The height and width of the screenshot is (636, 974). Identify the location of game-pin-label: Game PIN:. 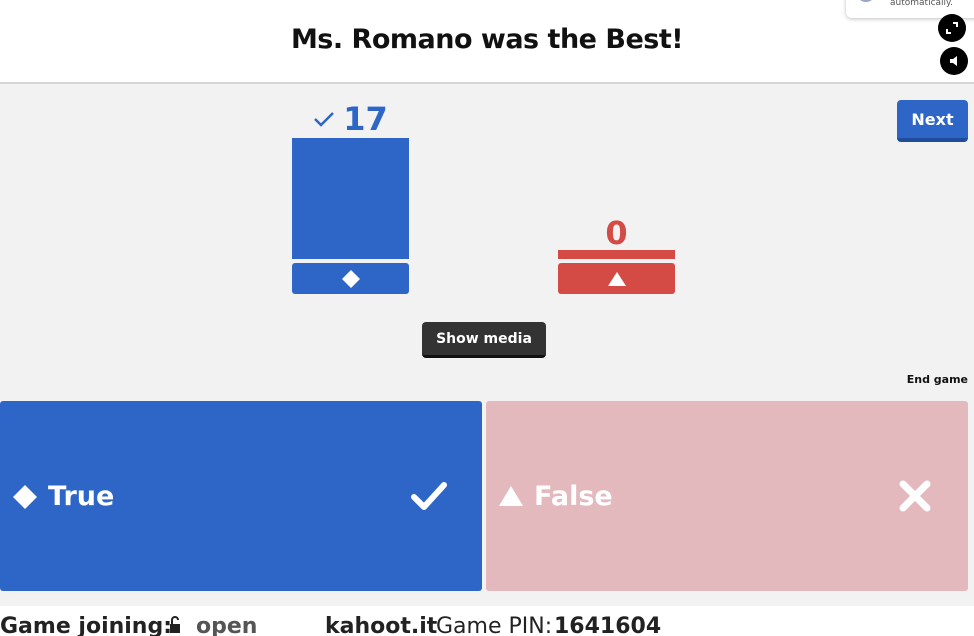
(494, 625).